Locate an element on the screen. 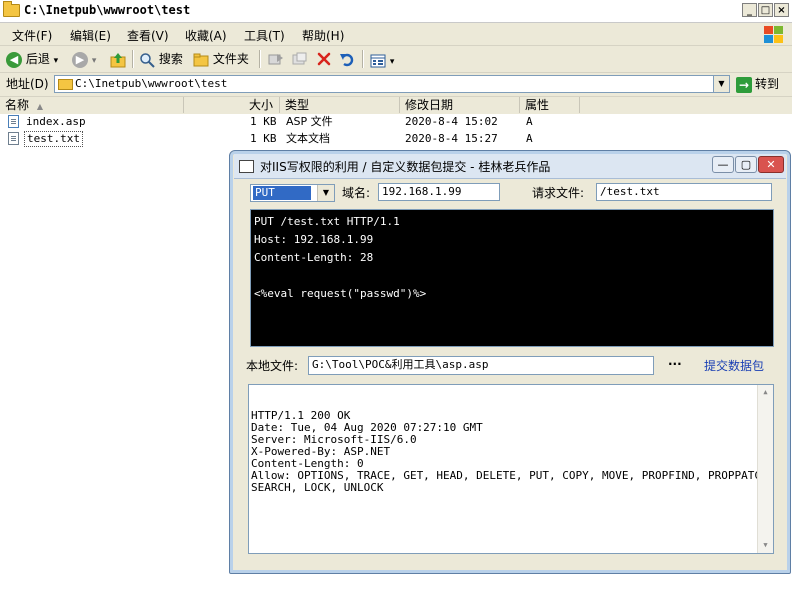  back-arrow-icon: ◀ is located at coordinates (14, 59).